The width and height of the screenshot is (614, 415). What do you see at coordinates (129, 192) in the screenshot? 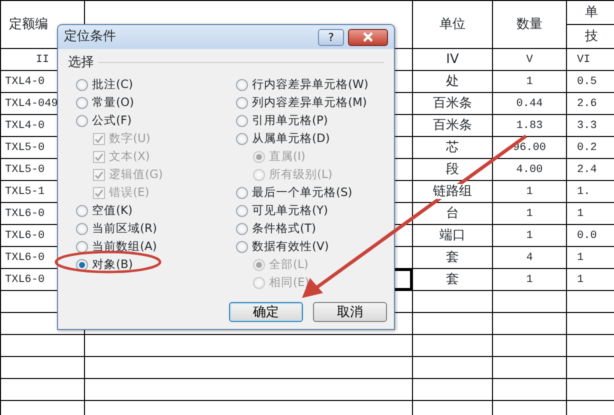
I see `option-label: 错误(E)` at bounding box center [129, 192].